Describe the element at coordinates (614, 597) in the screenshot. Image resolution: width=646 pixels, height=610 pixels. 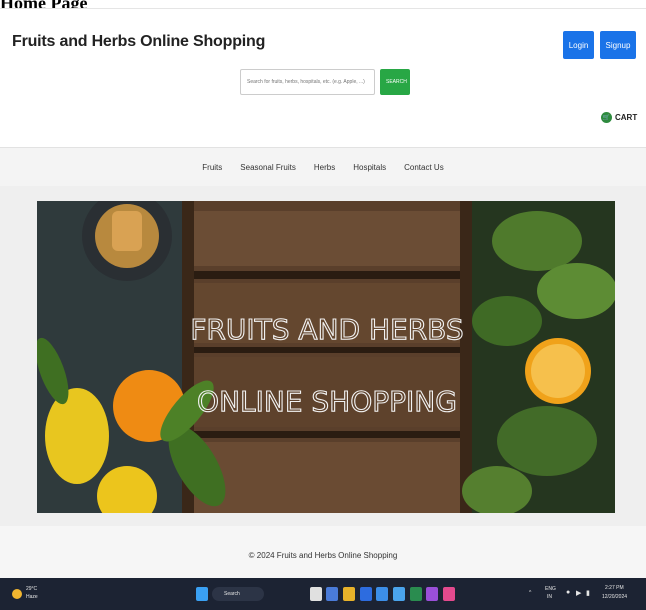
I see `clock-date: 12/20/2024` at that location.